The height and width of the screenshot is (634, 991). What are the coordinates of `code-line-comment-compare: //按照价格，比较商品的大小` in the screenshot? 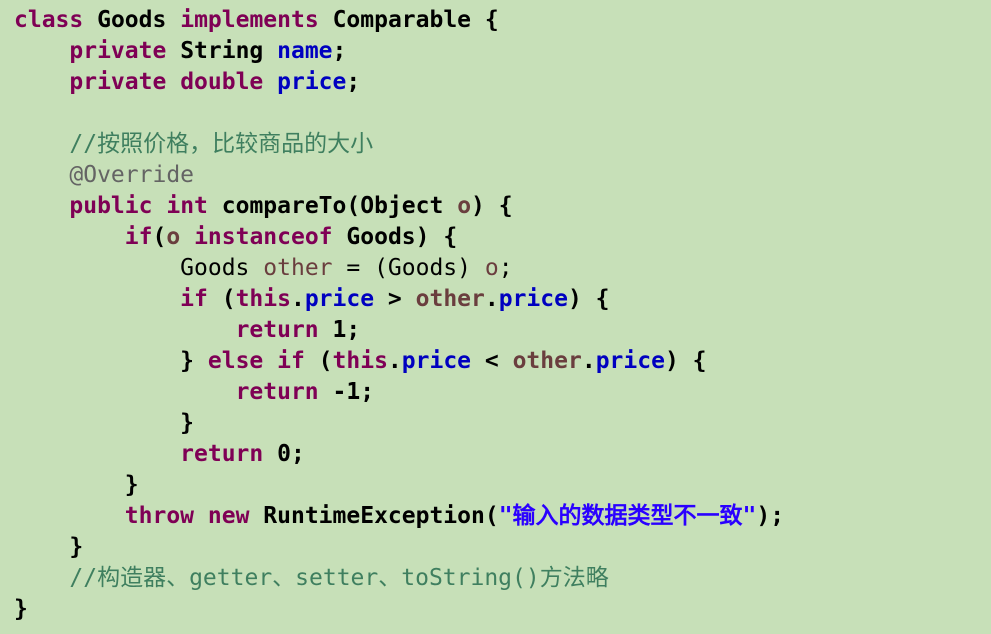 It's located at (502, 144).